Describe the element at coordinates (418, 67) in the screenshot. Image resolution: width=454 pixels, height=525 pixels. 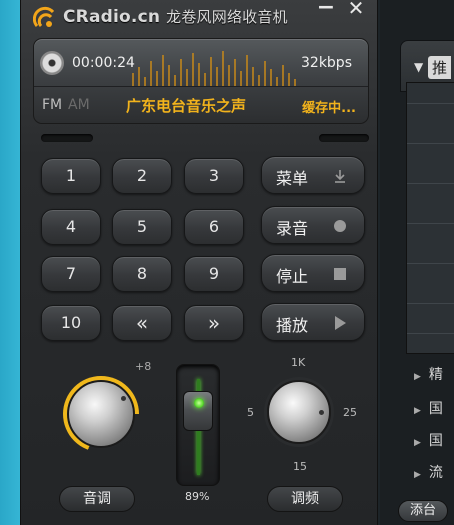
I see `collapse-arrow-icon: ▼` at that location.